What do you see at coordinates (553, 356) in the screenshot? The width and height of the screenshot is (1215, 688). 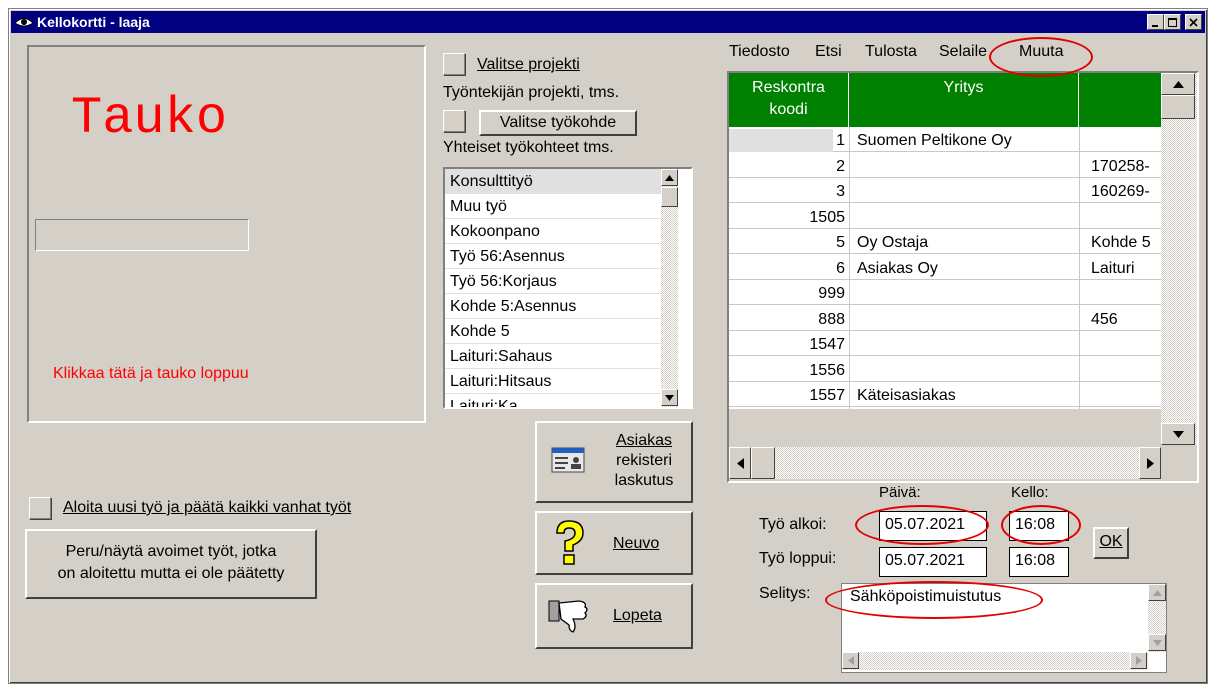 I see `worktarget-list-item: Laituri:Sahaus` at bounding box center [553, 356].